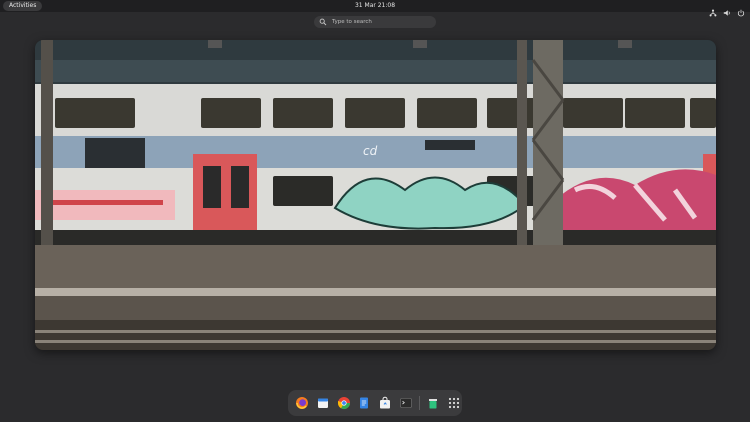 This screenshot has width=750, height=422. Describe the element at coordinates (375, 22) in the screenshot. I see `search-input: Type to search` at that location.